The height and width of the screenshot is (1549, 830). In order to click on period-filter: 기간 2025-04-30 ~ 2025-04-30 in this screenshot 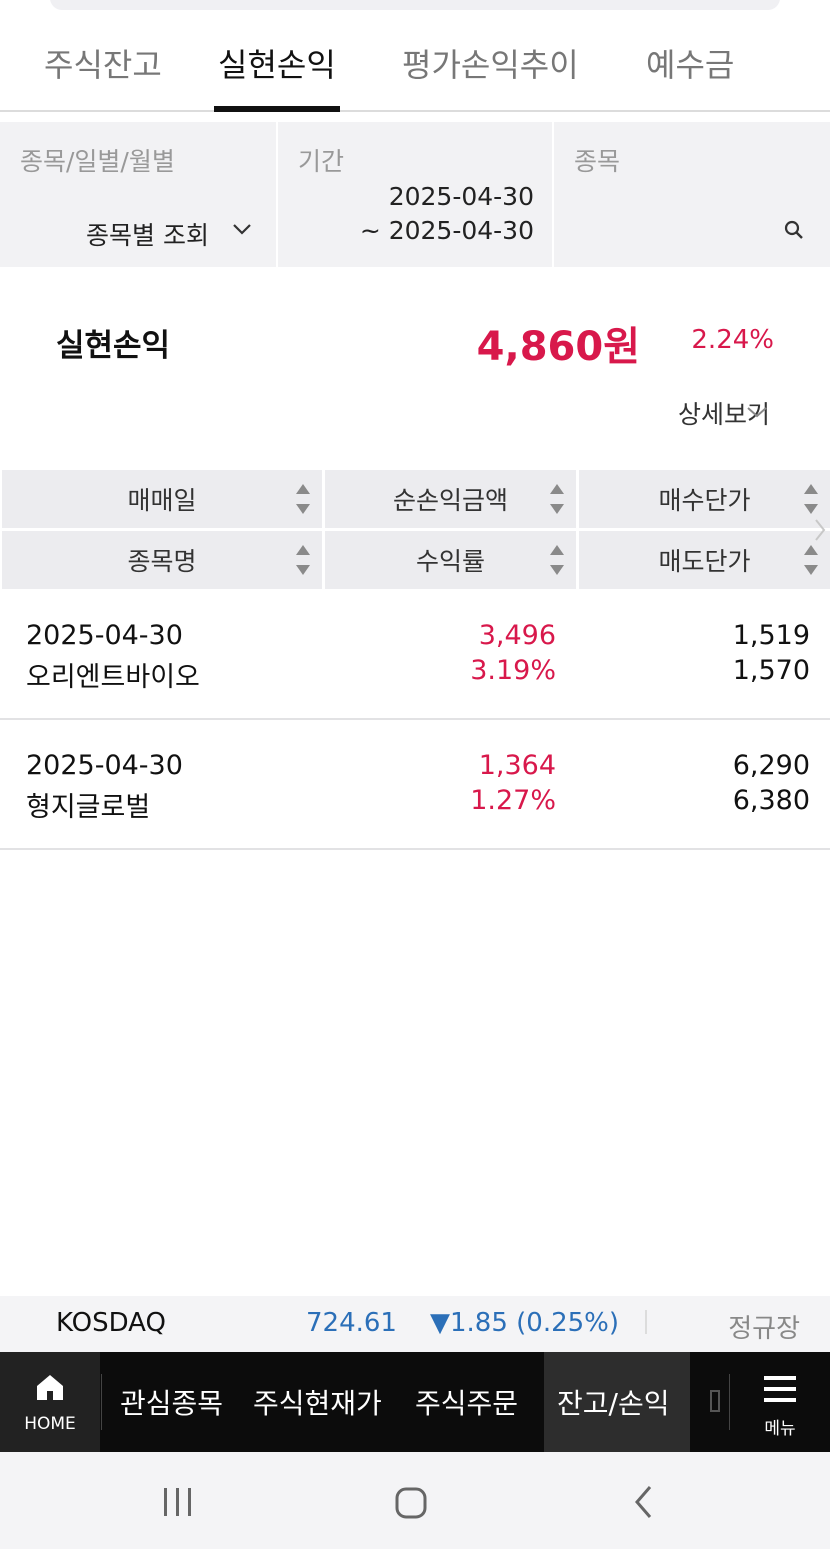, I will do `click(415, 194)`.